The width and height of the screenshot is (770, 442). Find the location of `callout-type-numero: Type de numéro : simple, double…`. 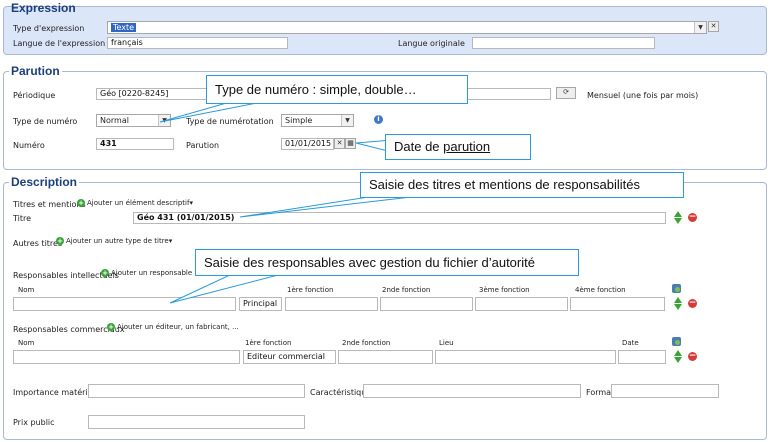

callout-type-numero: Type de numéro : simple, double… is located at coordinates (337, 89).